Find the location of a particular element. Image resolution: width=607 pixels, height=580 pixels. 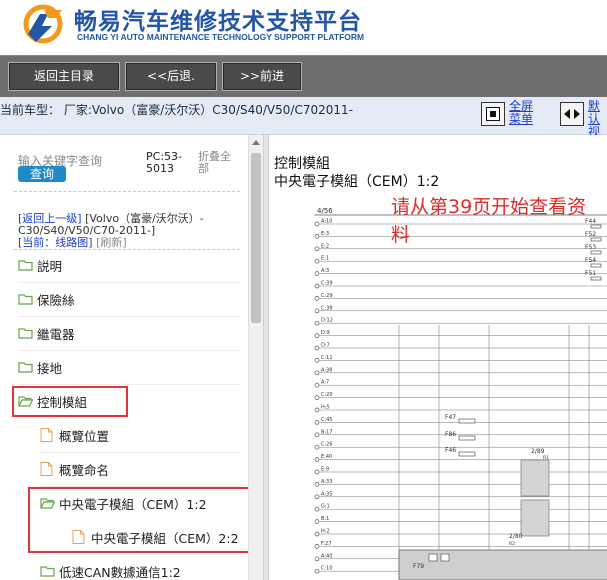

content-subtitle: 中央電子模組（CEM）1:2 is located at coordinates (357, 182).